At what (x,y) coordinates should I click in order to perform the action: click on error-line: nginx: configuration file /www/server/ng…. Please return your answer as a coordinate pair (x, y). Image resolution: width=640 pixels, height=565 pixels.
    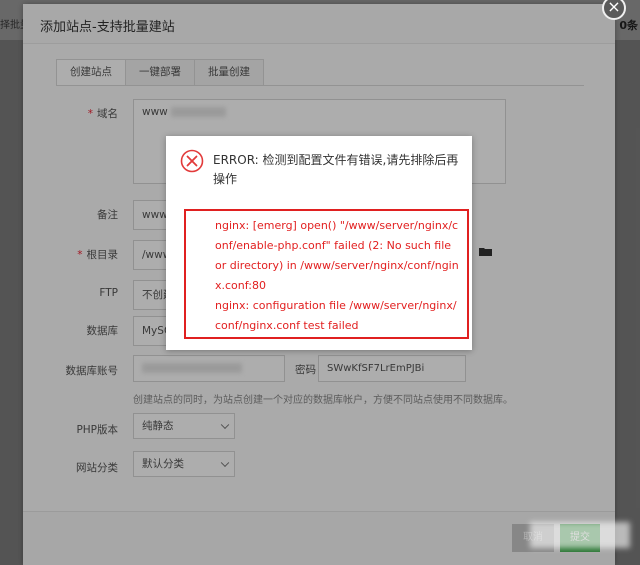
    Looking at the image, I should click on (336, 315).